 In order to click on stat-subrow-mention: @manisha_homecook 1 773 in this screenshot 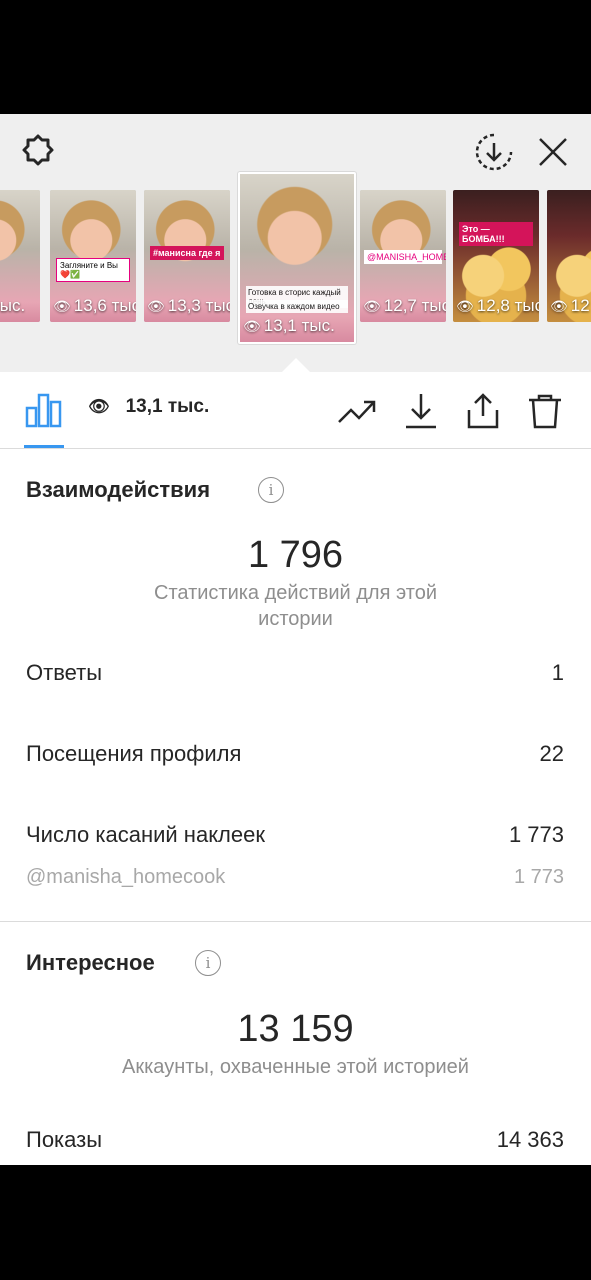, I will do `click(295, 877)`.